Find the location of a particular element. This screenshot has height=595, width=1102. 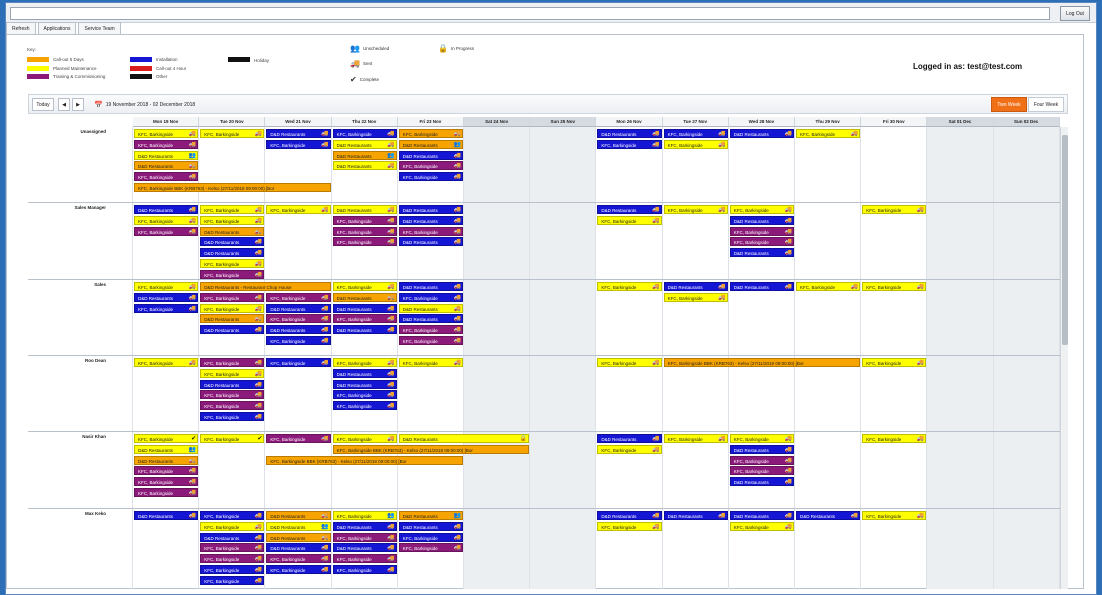

job-event: D&D Restaurants - Restaurant Chop House is located at coordinates (265, 286).